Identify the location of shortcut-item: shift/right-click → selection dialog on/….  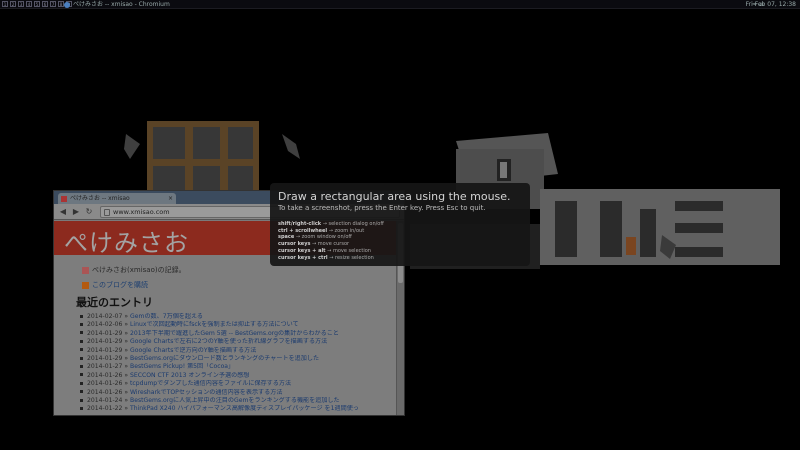
(331, 224).